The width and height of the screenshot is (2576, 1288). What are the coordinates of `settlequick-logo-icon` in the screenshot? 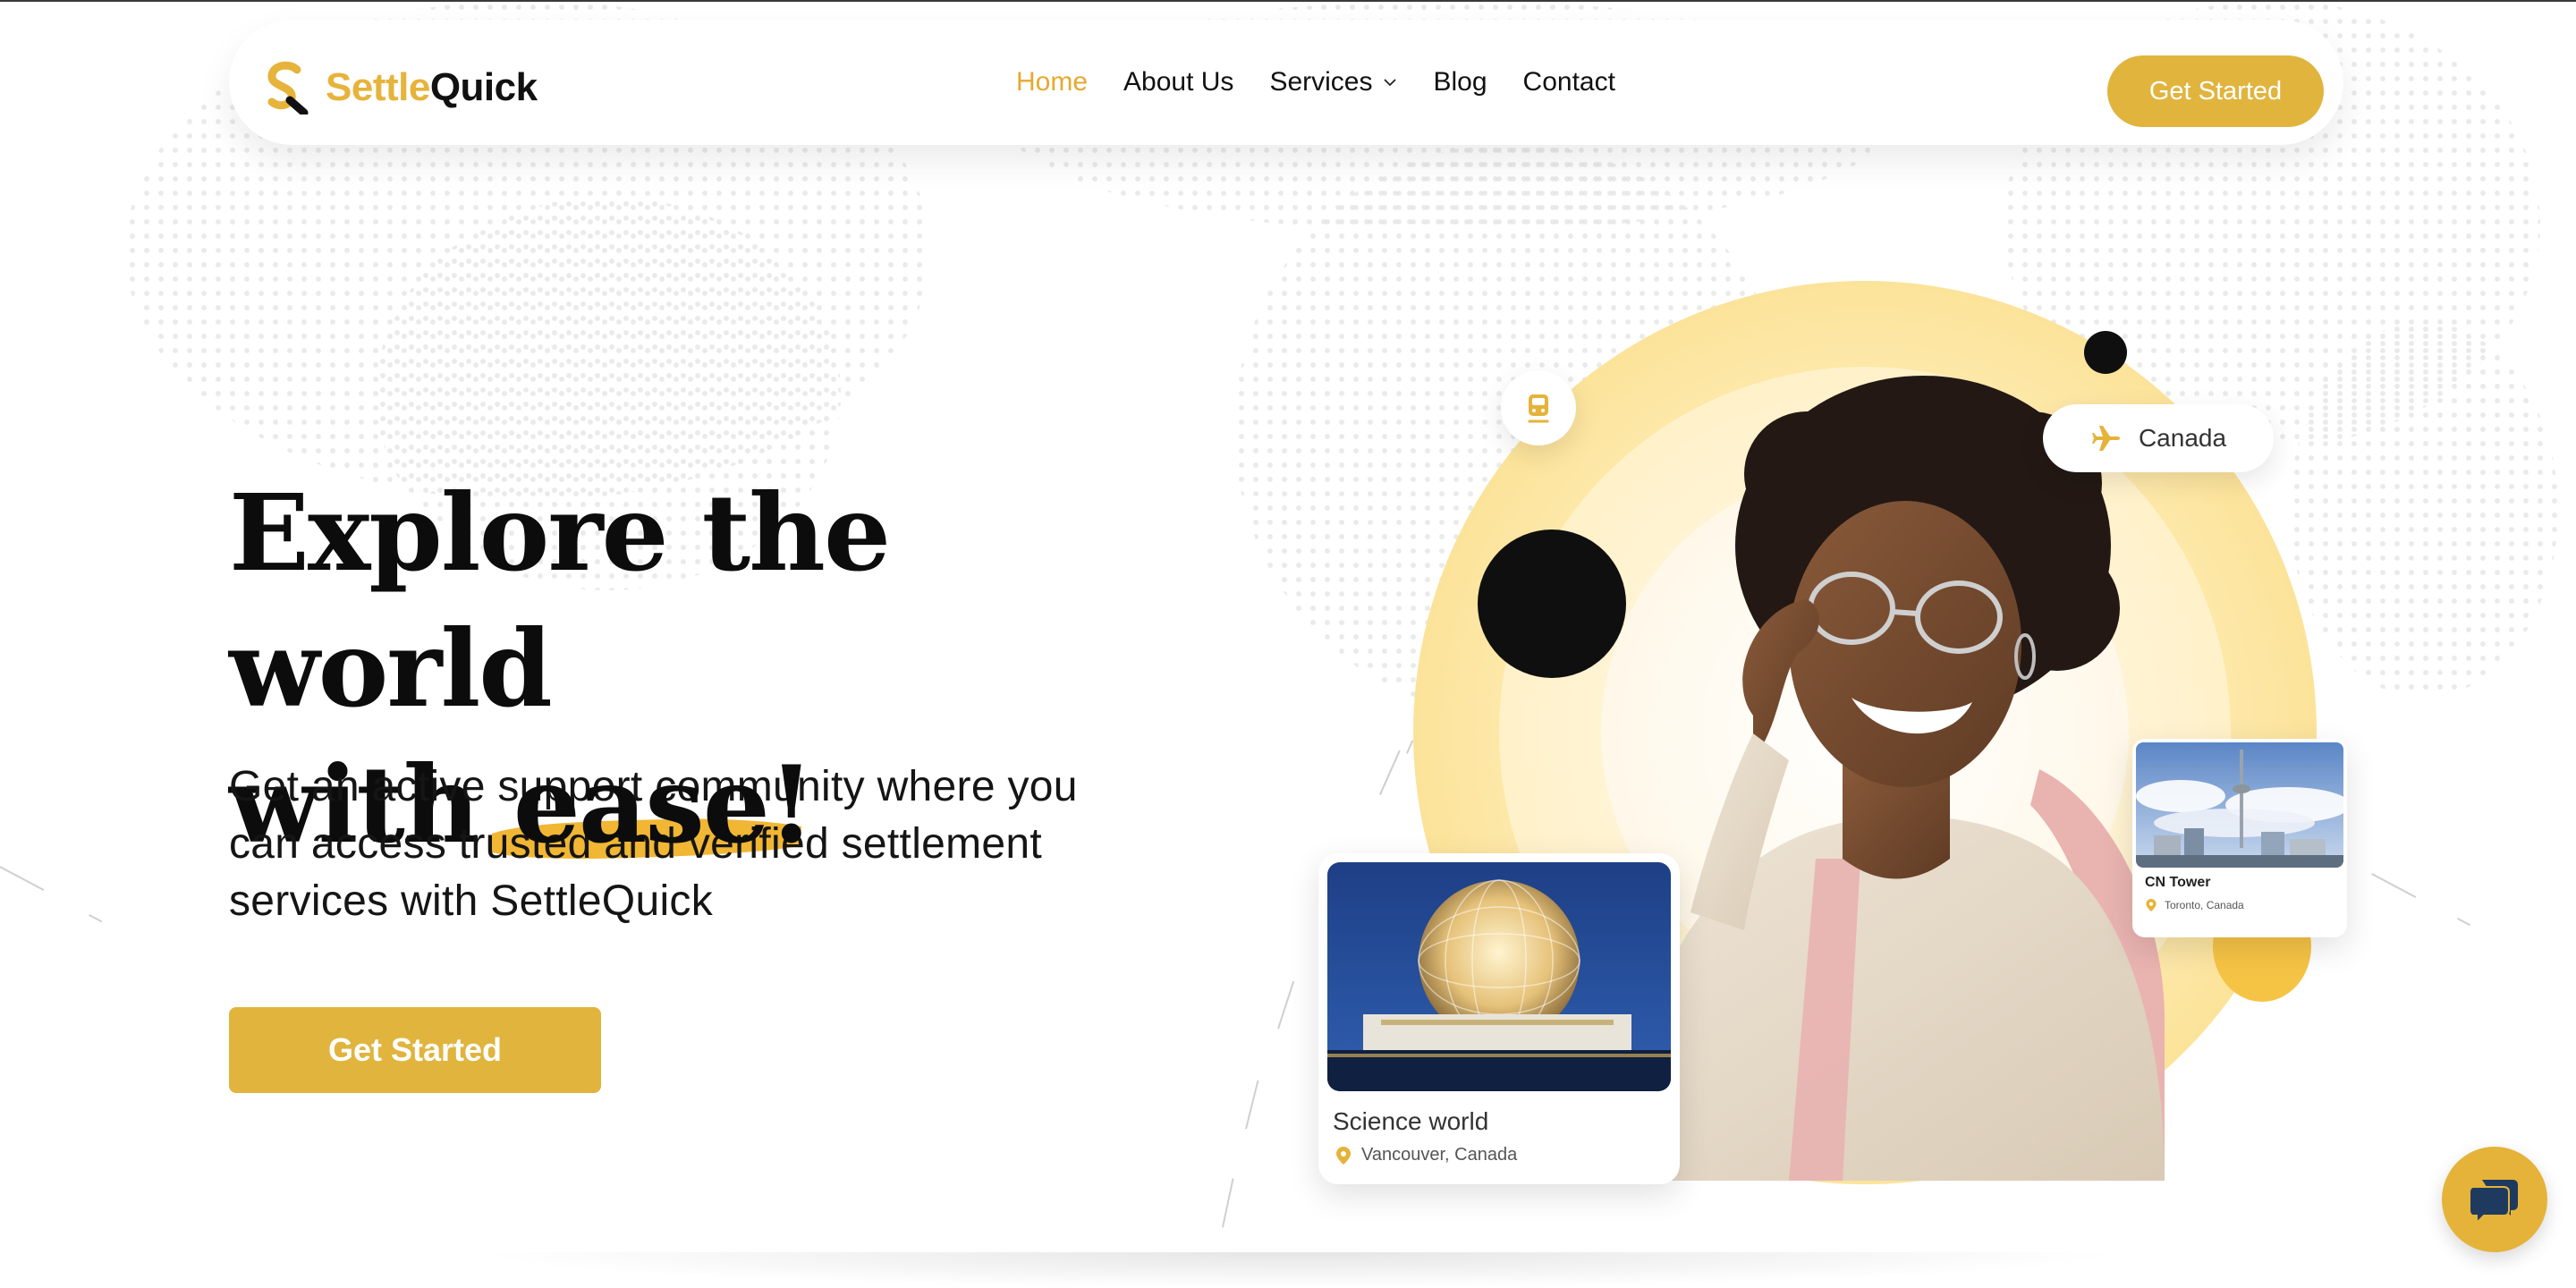 It's located at (288, 87).